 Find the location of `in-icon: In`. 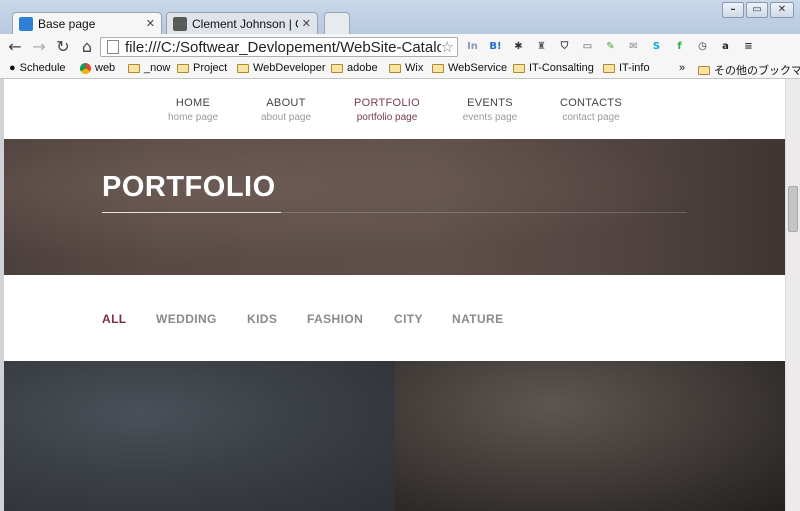

in-icon: In is located at coordinates (472, 46).